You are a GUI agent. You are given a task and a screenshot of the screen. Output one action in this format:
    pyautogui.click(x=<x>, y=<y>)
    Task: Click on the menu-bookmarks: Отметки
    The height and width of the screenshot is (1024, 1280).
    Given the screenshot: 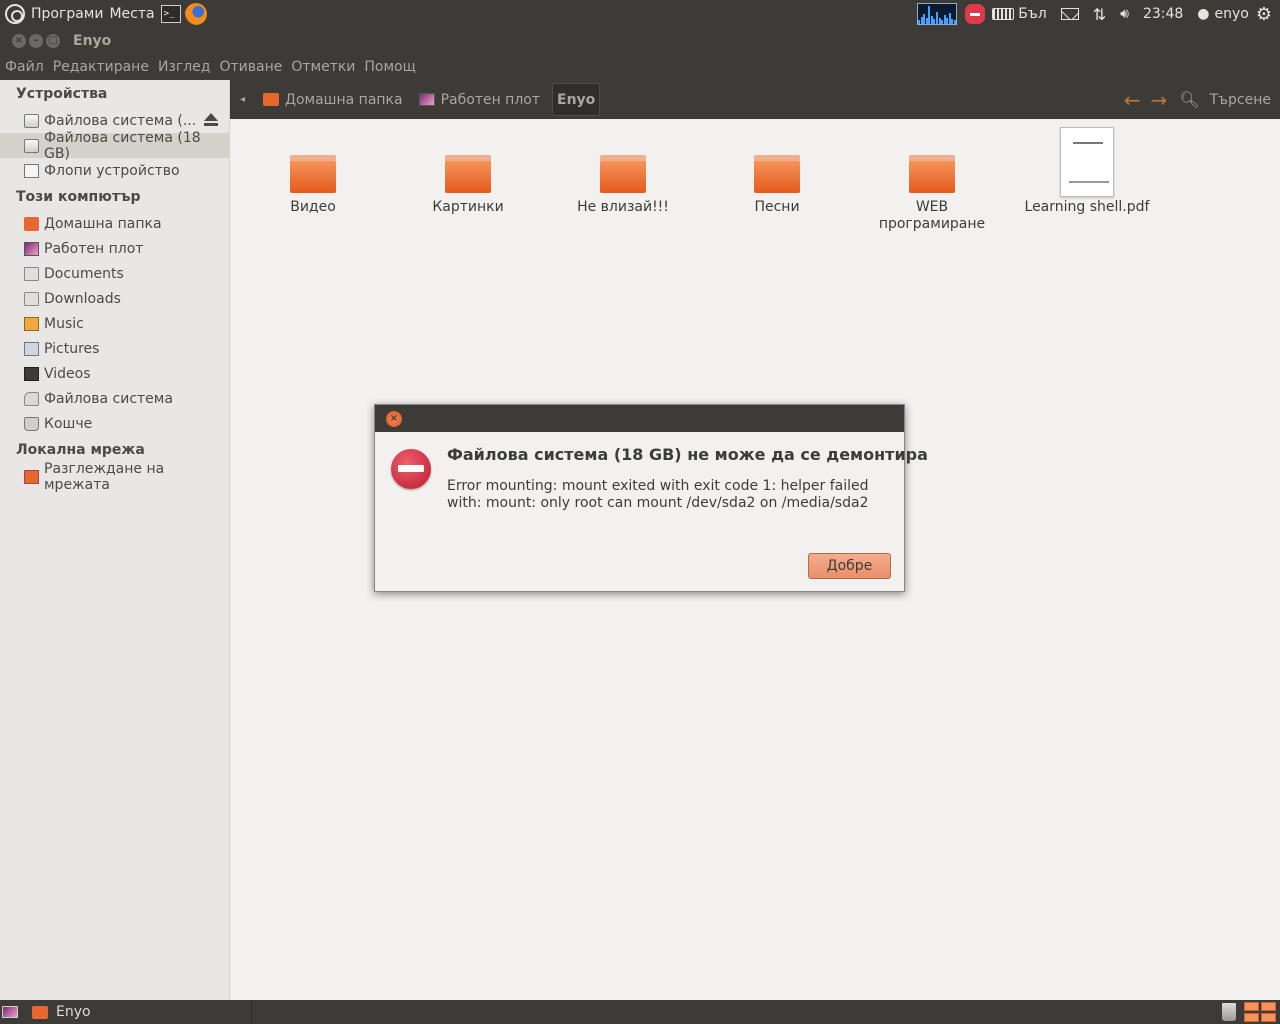 What is the action you would take?
    pyautogui.click(x=323, y=67)
    